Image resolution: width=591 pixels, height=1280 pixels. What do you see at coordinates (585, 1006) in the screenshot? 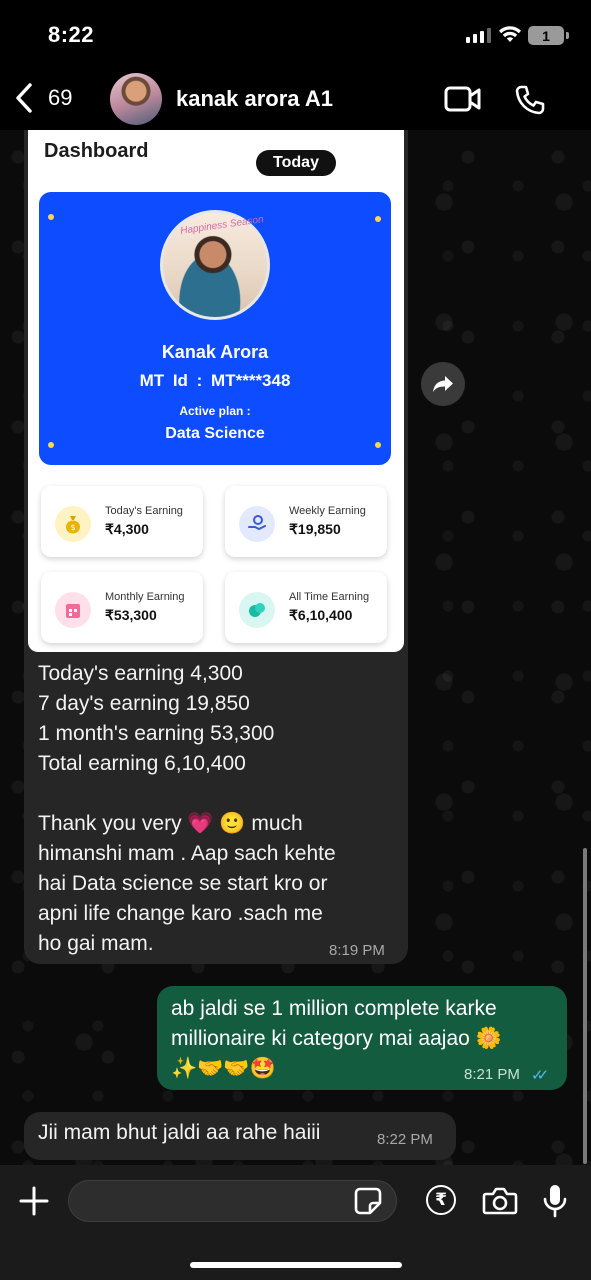
I see `scrollbar` at bounding box center [585, 1006].